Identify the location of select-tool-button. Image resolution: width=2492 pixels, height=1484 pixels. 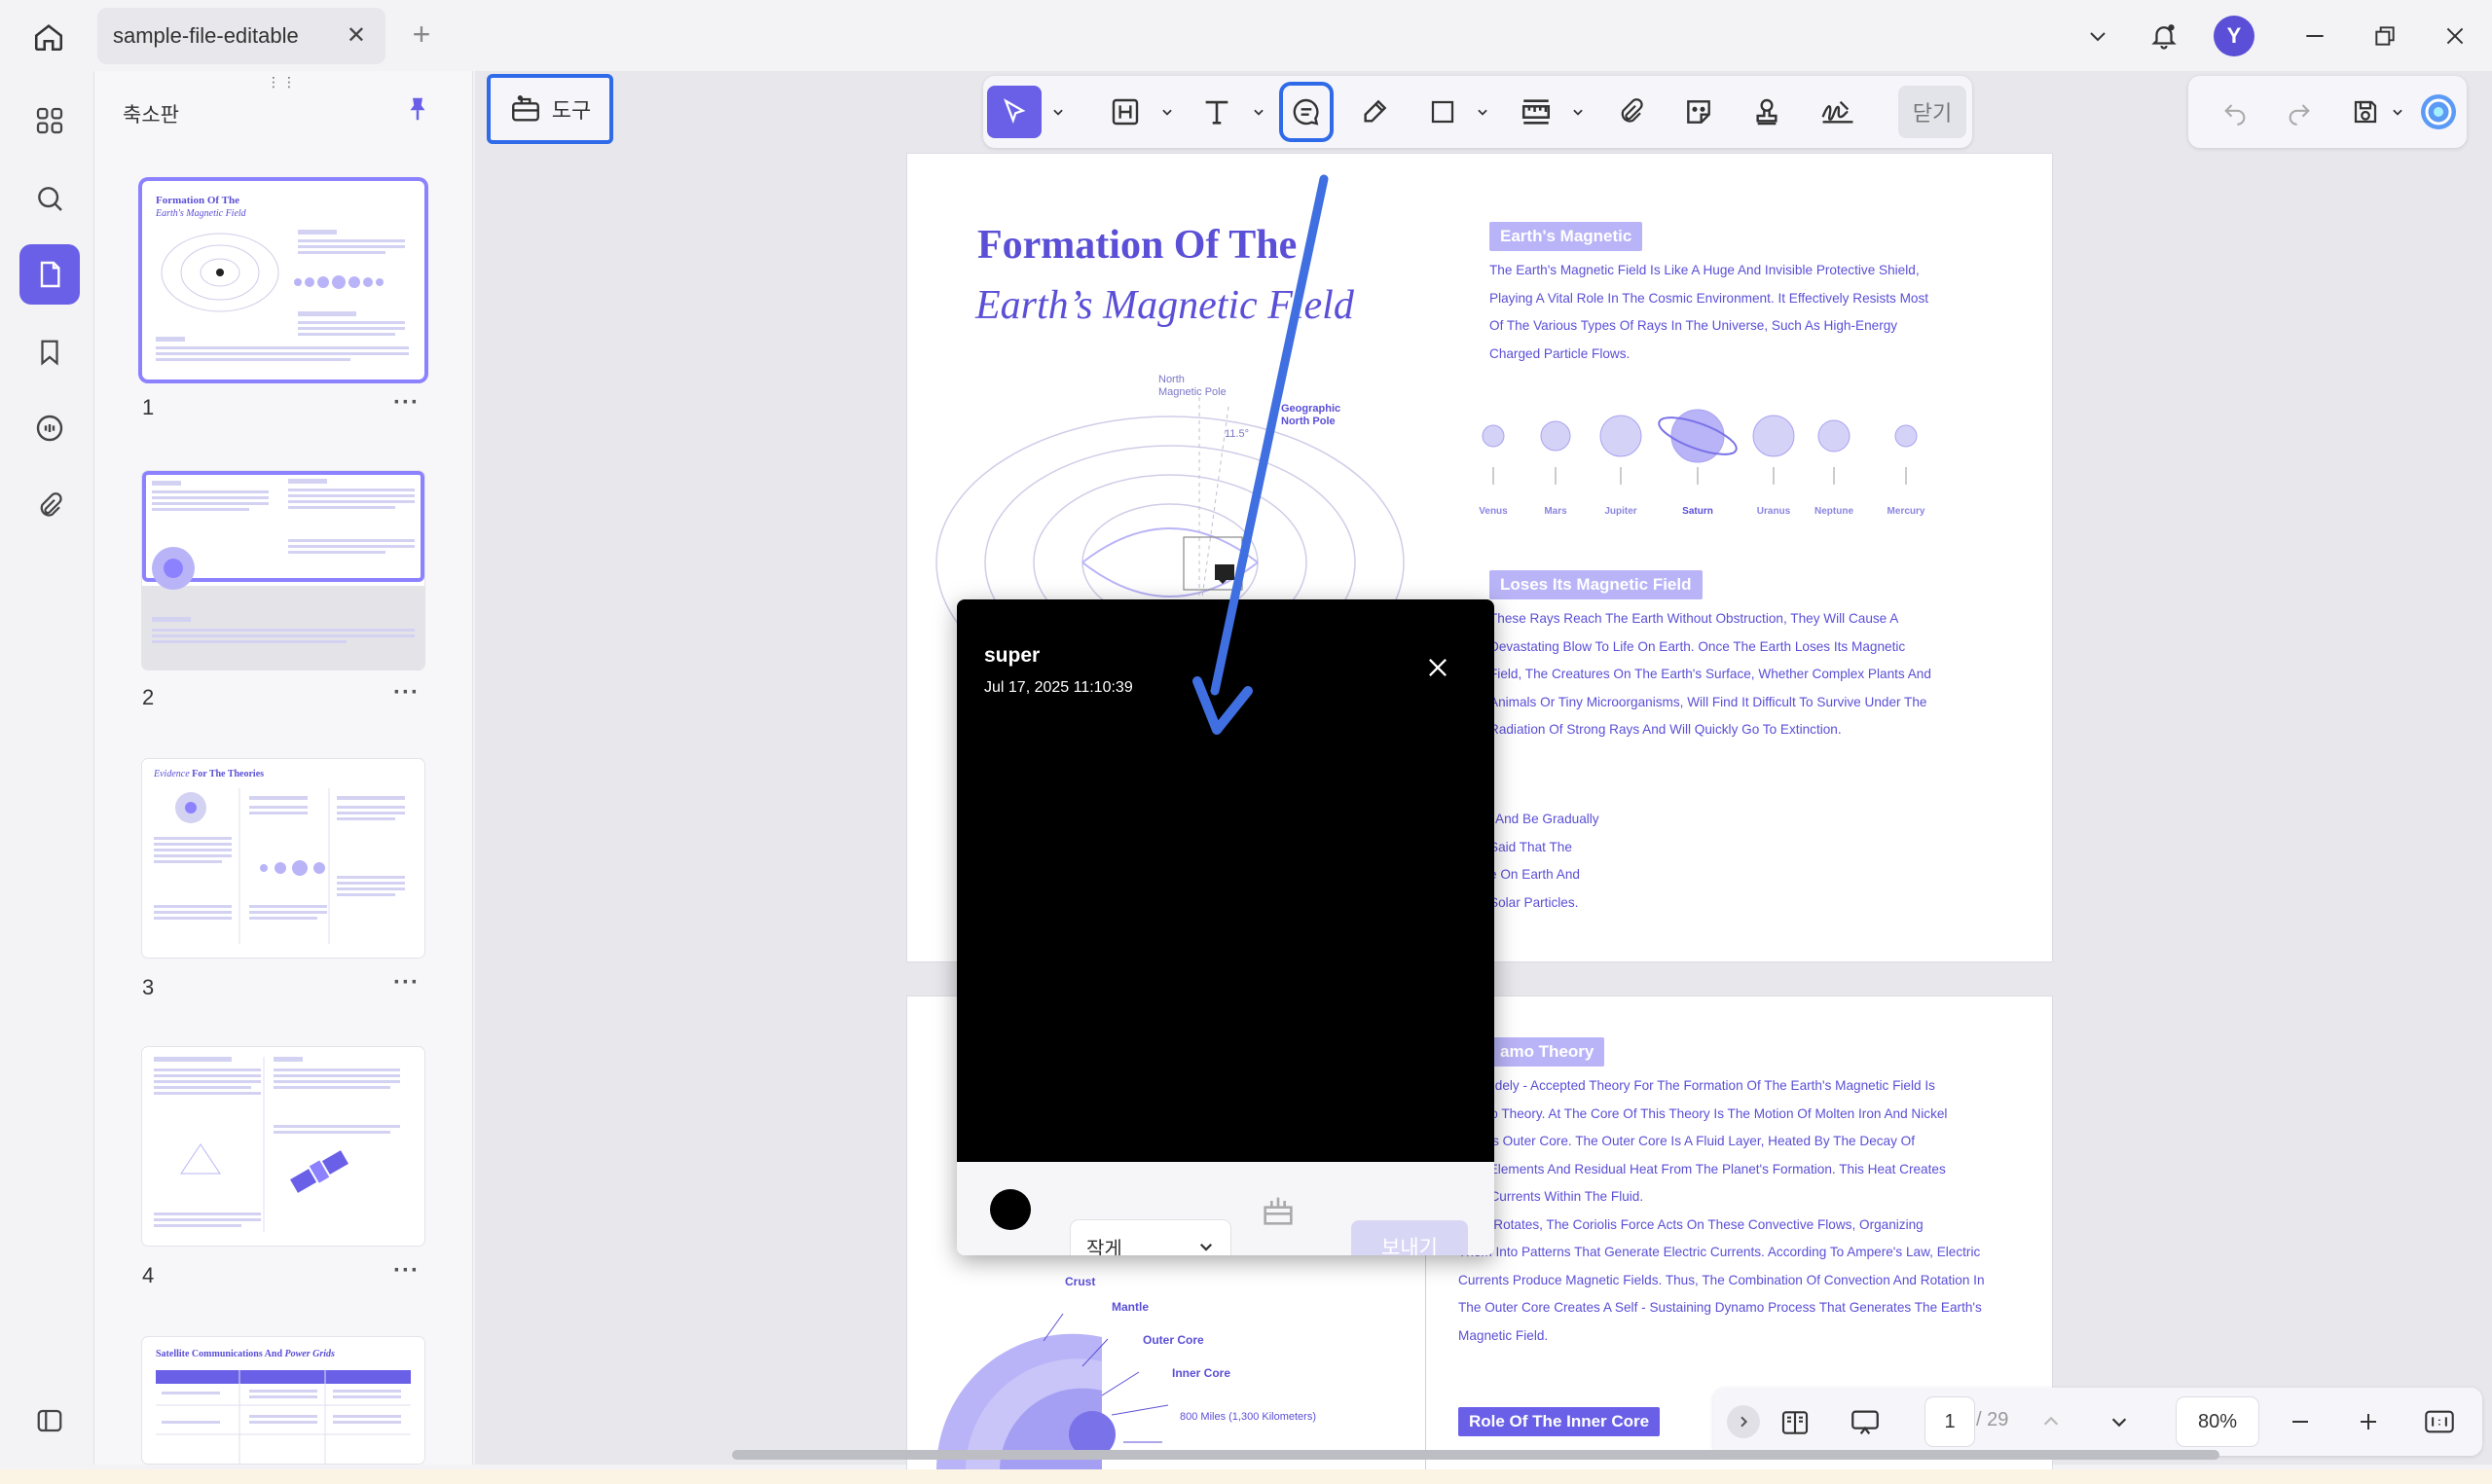
(1014, 112).